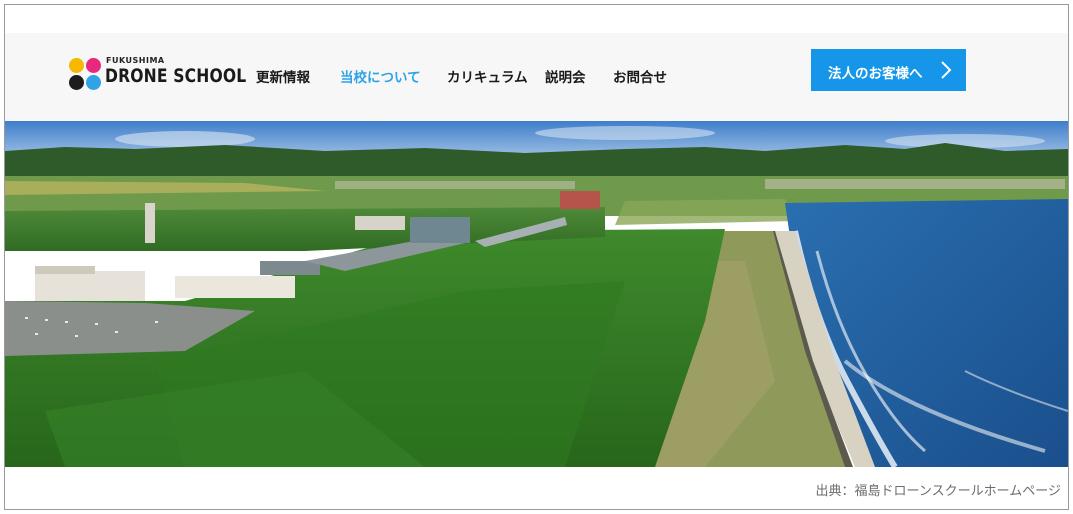 The height and width of the screenshot is (514, 1073). What do you see at coordinates (640, 76) in the screenshot?
I see `nav-item-contact: お問合せ` at bounding box center [640, 76].